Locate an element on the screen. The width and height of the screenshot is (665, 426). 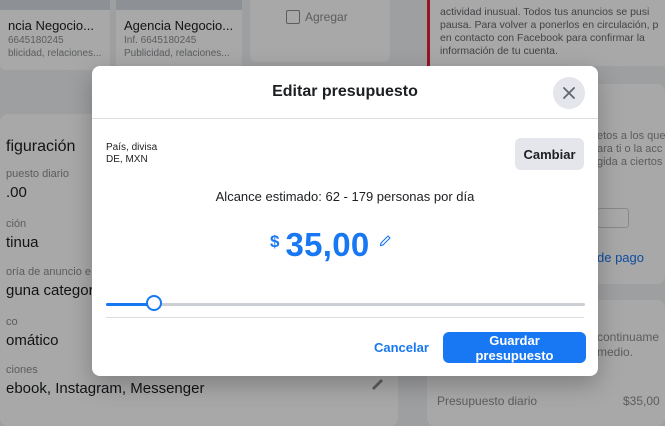
cancel-button: Cancelar is located at coordinates (401, 347).